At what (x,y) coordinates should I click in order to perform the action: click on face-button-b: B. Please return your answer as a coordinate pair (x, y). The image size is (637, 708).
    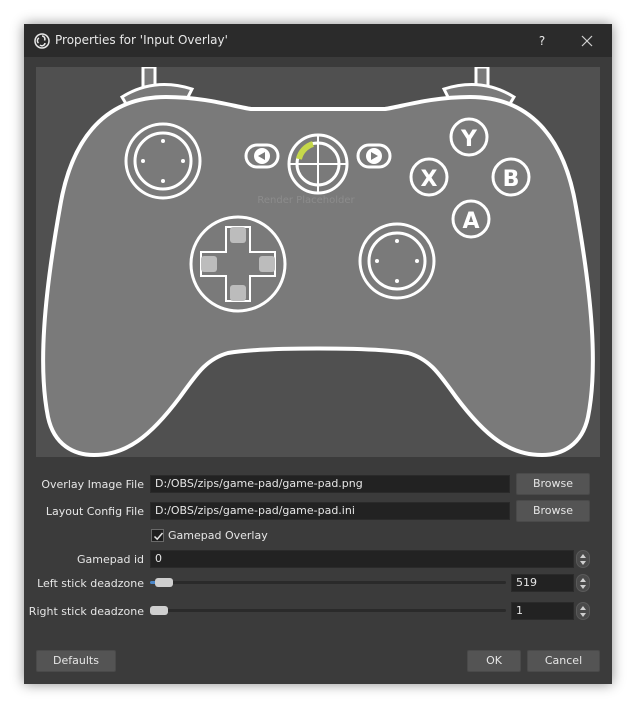
    Looking at the image, I should click on (511, 177).